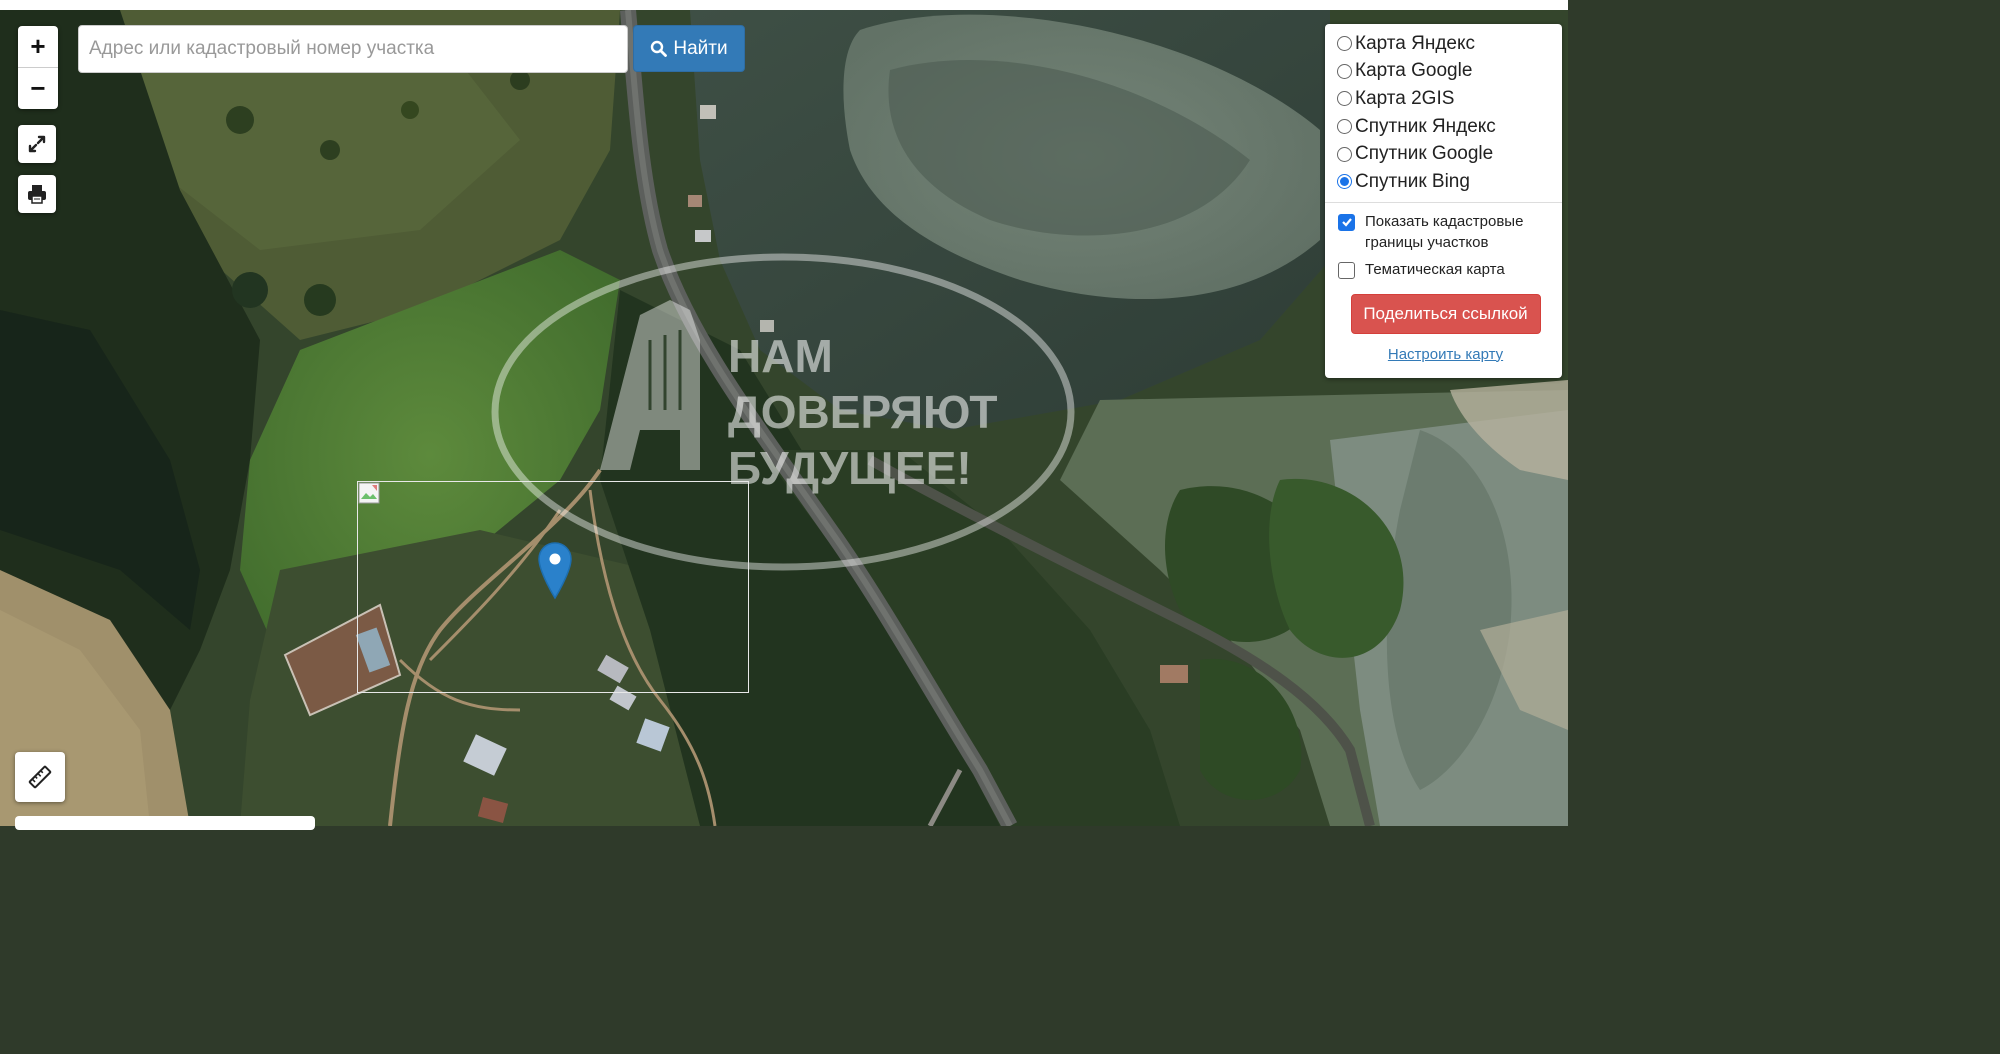 The width and height of the screenshot is (2000, 1054). Describe the element at coordinates (1445, 354) in the screenshot. I see `configure-map-link: Настроить карту` at that location.